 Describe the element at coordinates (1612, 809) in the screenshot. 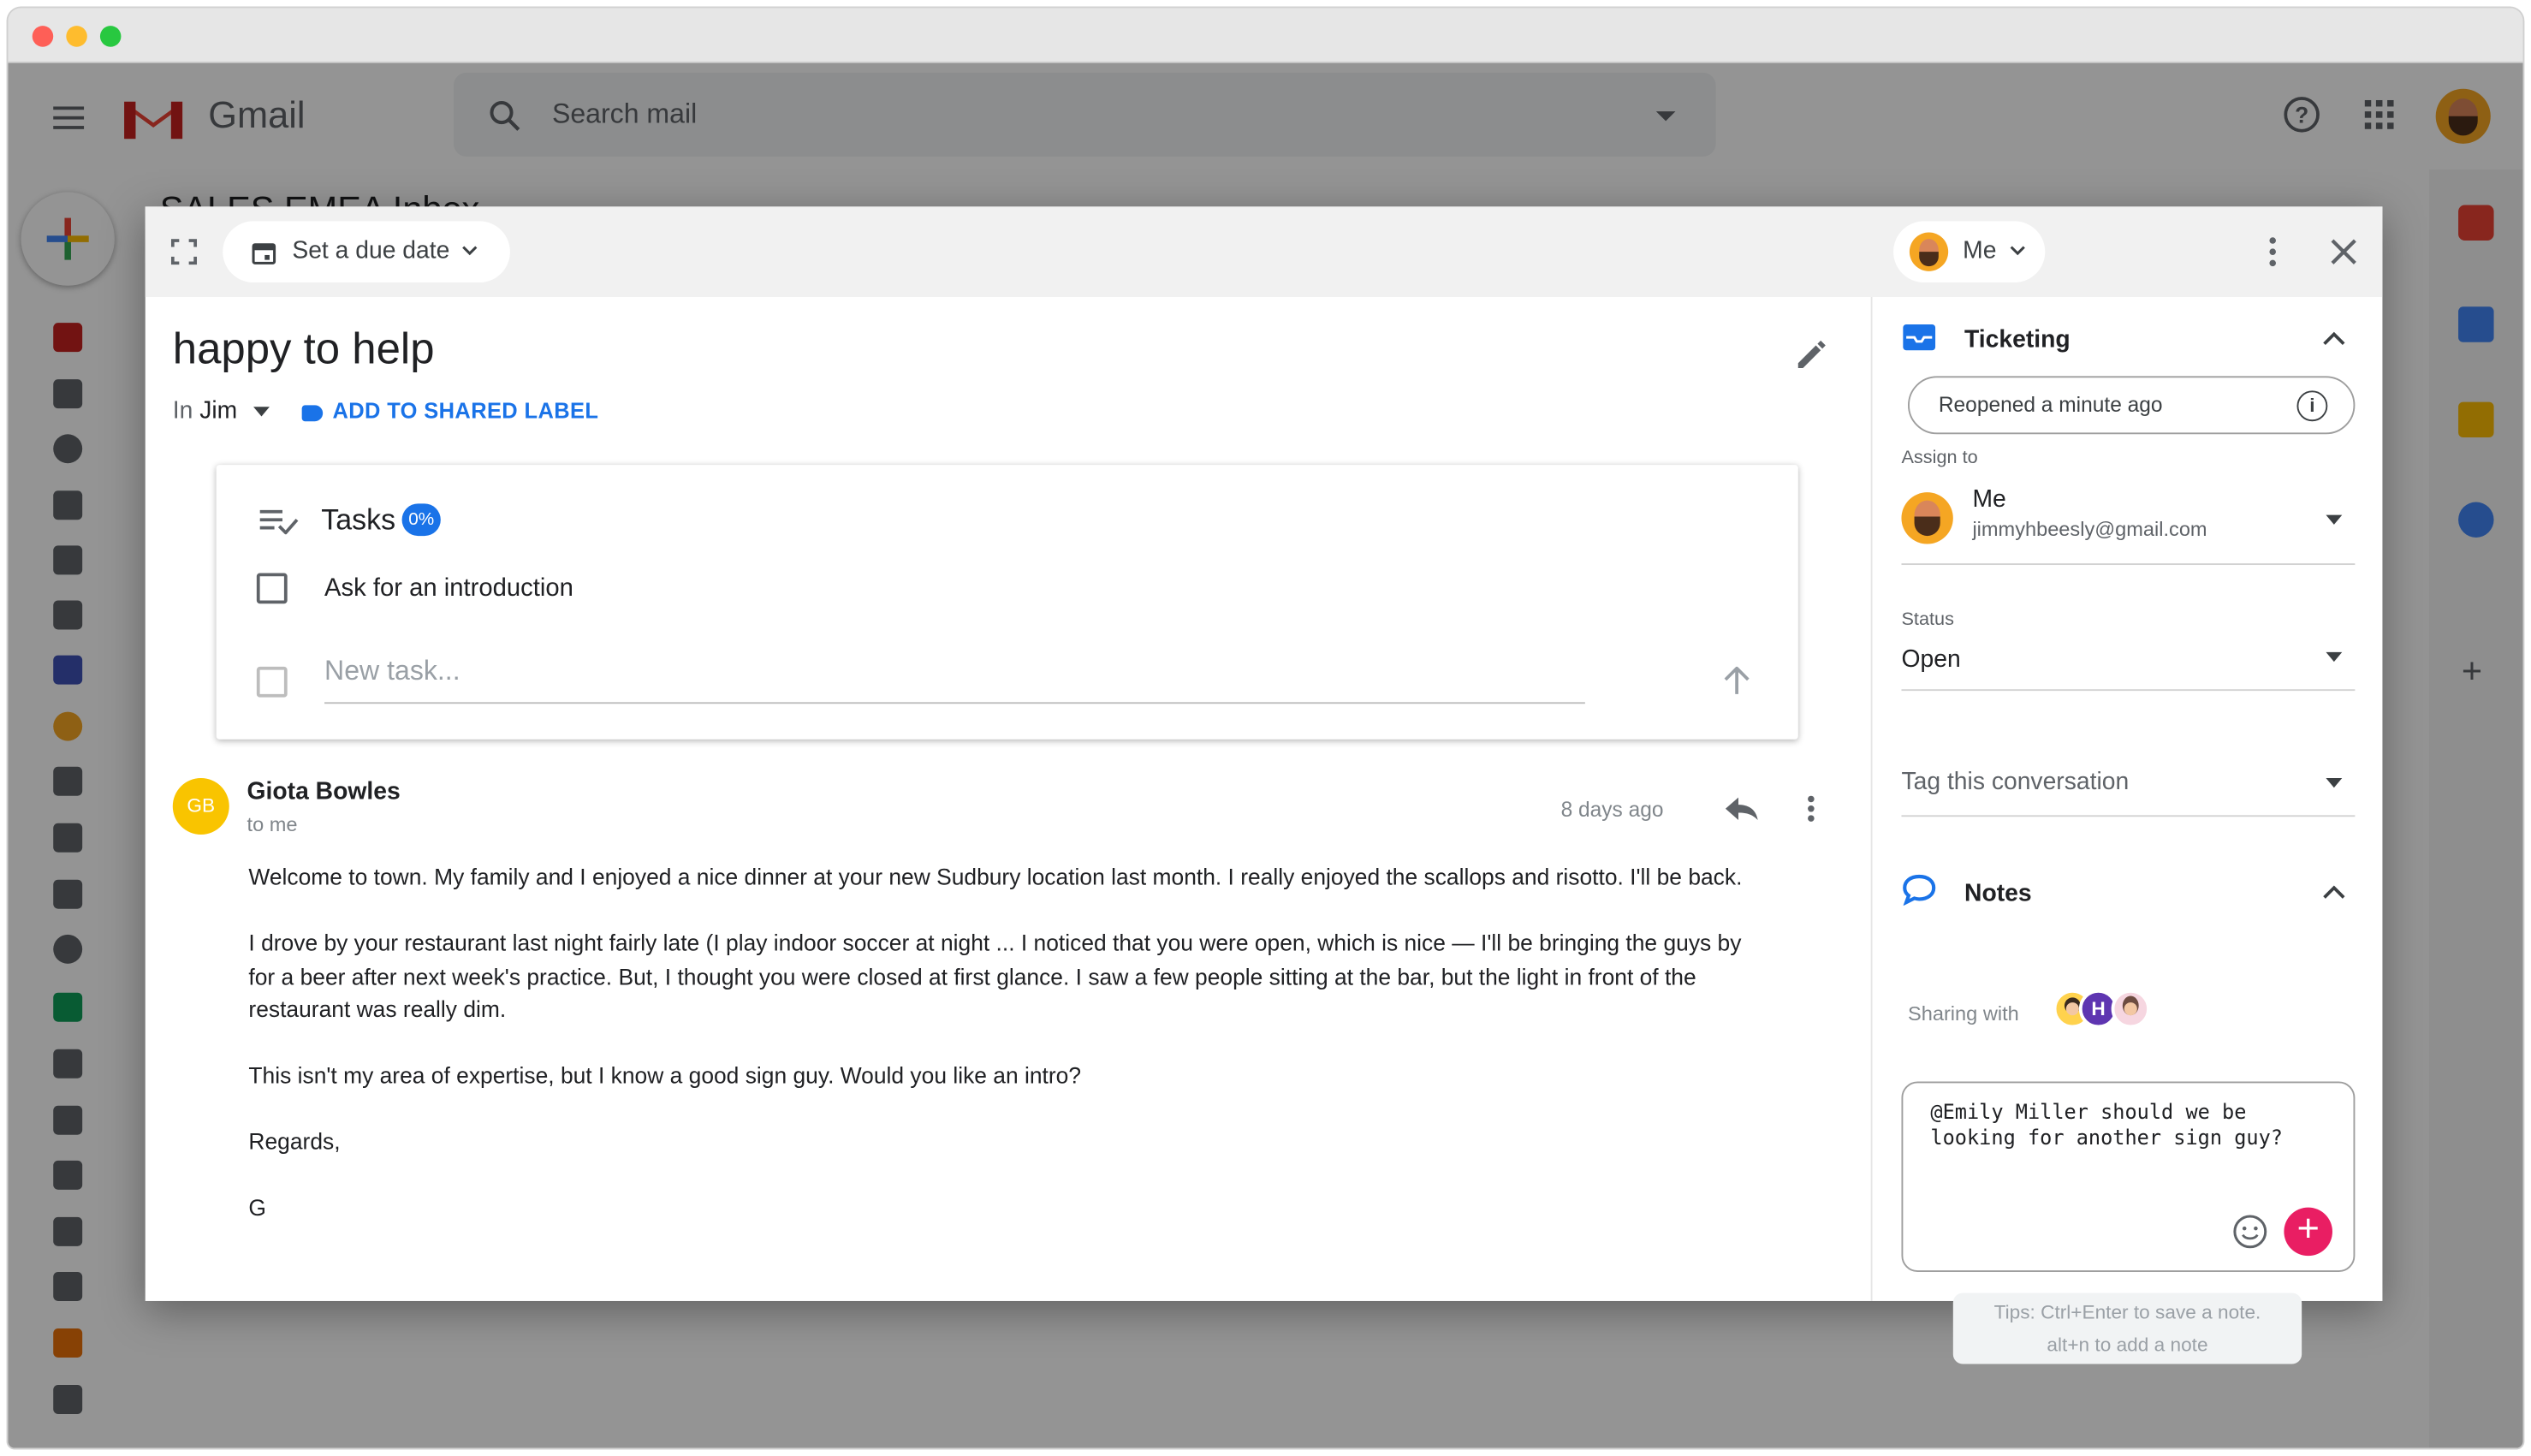

I see `message-date: 8 days ago` at that location.